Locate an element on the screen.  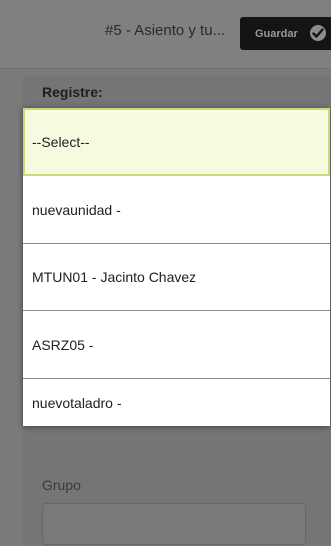
dropdown-option-label: nuevaunidad - is located at coordinates (76, 209).